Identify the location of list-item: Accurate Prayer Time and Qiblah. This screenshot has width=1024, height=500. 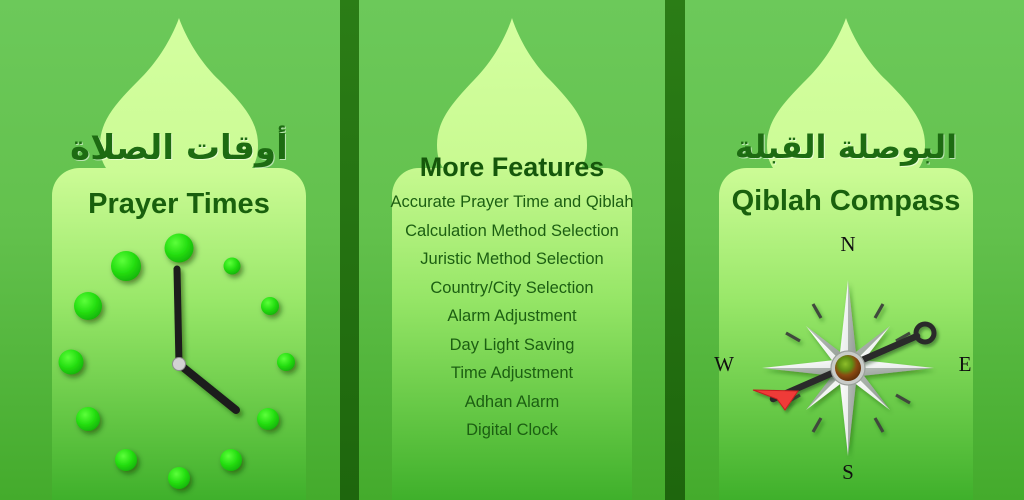
(512, 202).